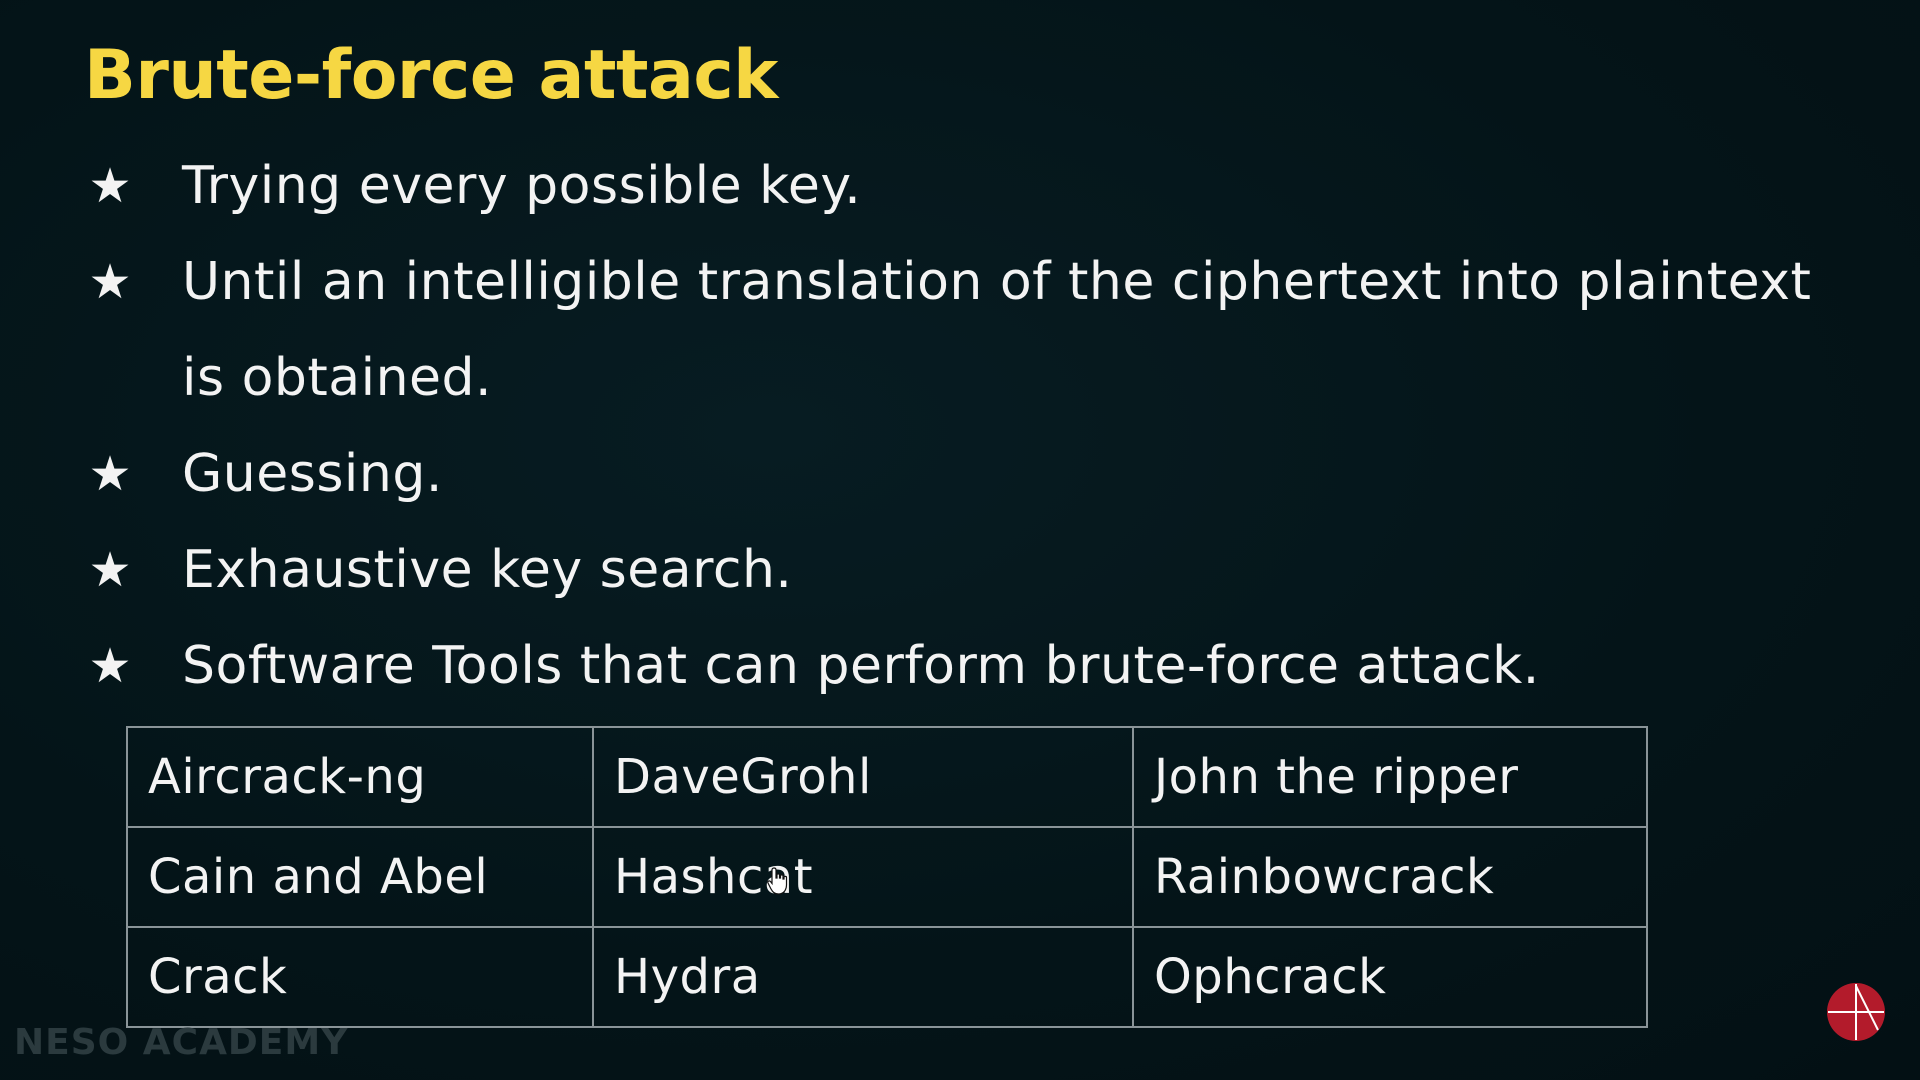 The height and width of the screenshot is (1080, 1920). What do you see at coordinates (777, 881) in the screenshot?
I see `hand-cursor-icon` at bounding box center [777, 881].